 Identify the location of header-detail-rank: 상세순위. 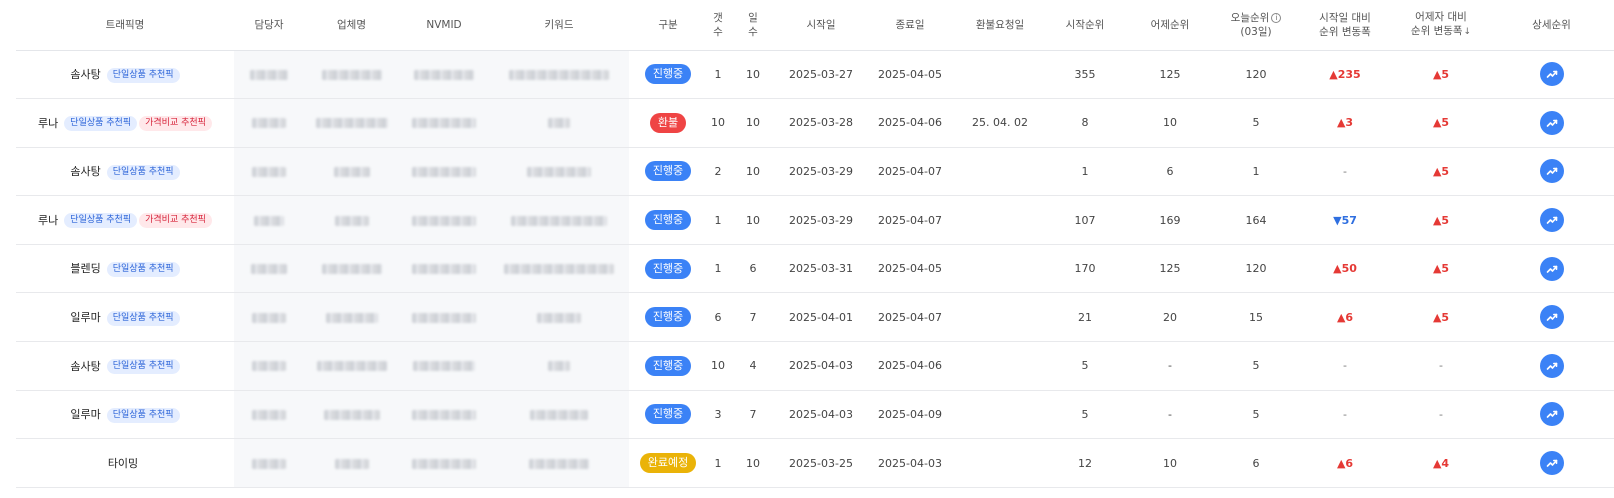
(1551, 25).